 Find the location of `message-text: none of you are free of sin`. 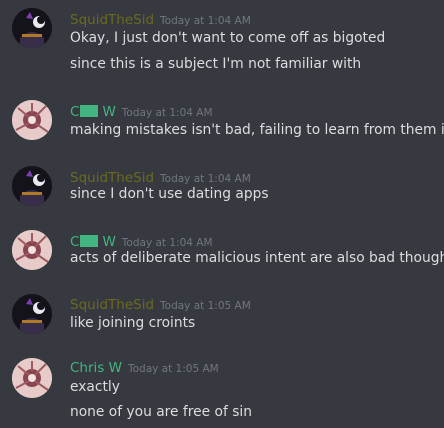

message-text: none of you are free of sin is located at coordinates (161, 412).